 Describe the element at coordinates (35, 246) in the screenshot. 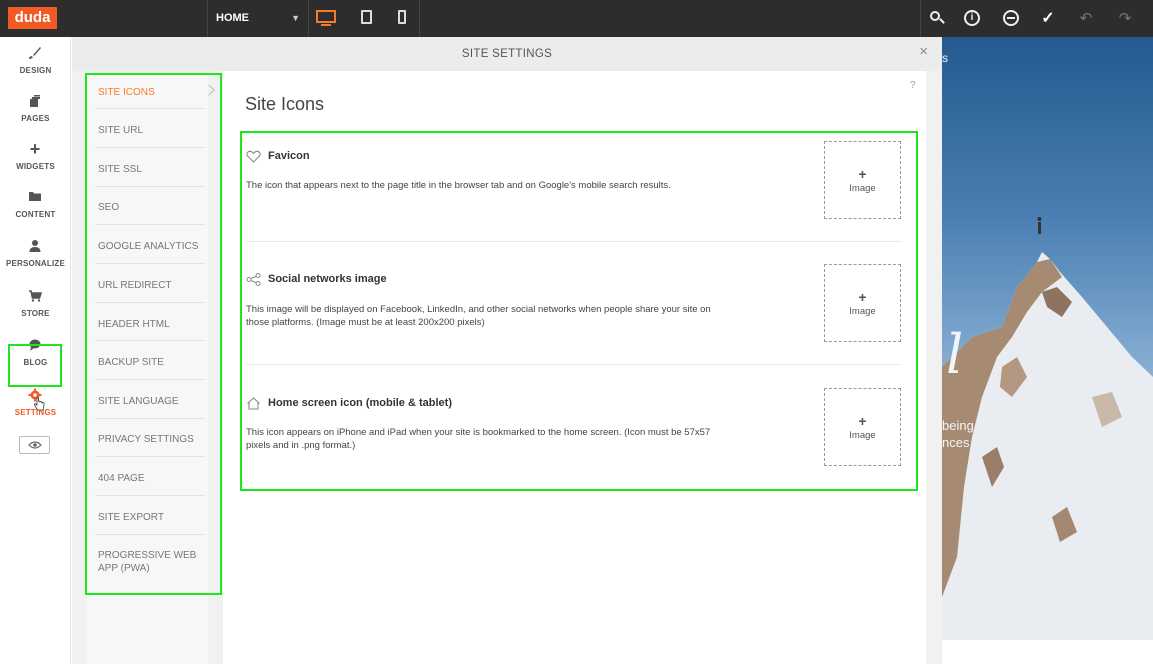

I see `user-icon` at that location.